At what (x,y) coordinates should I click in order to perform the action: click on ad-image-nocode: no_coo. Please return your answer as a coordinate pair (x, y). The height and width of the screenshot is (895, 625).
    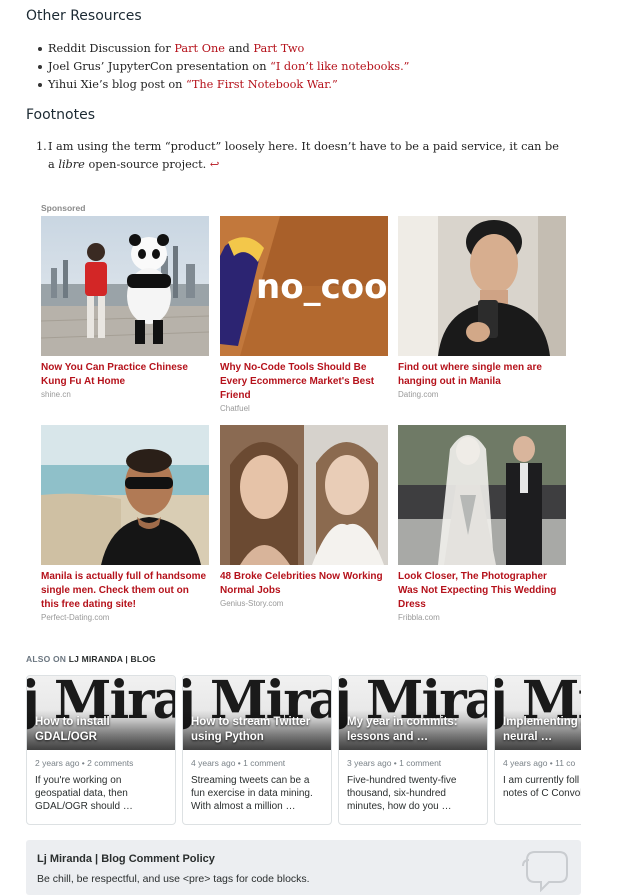
    Looking at the image, I should click on (304, 286).